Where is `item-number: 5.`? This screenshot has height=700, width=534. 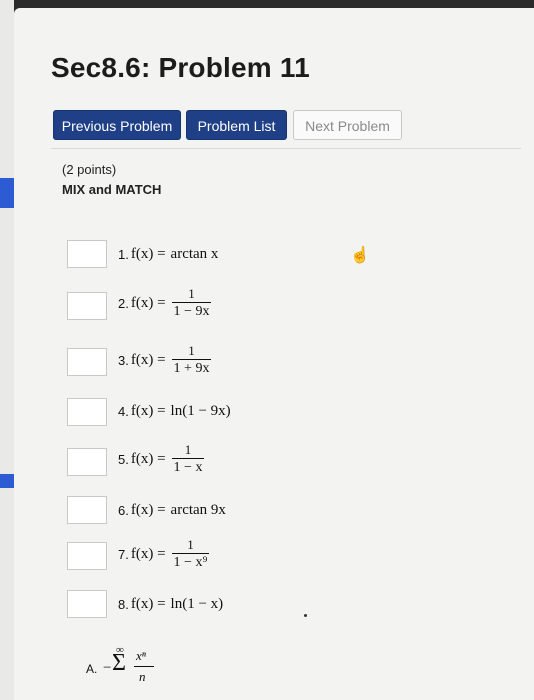
item-number: 5. is located at coordinates (123, 459).